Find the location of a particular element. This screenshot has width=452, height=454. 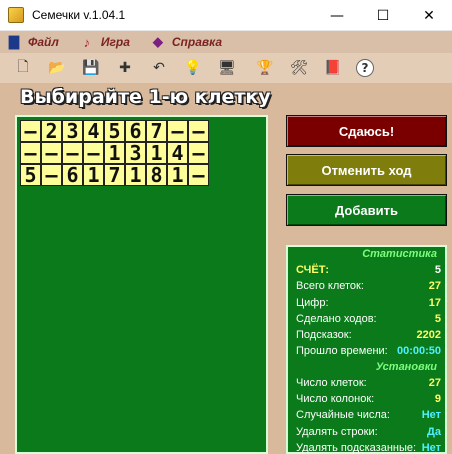

stat-time: Прошло времени: 00:00:50 is located at coordinates (366, 351).